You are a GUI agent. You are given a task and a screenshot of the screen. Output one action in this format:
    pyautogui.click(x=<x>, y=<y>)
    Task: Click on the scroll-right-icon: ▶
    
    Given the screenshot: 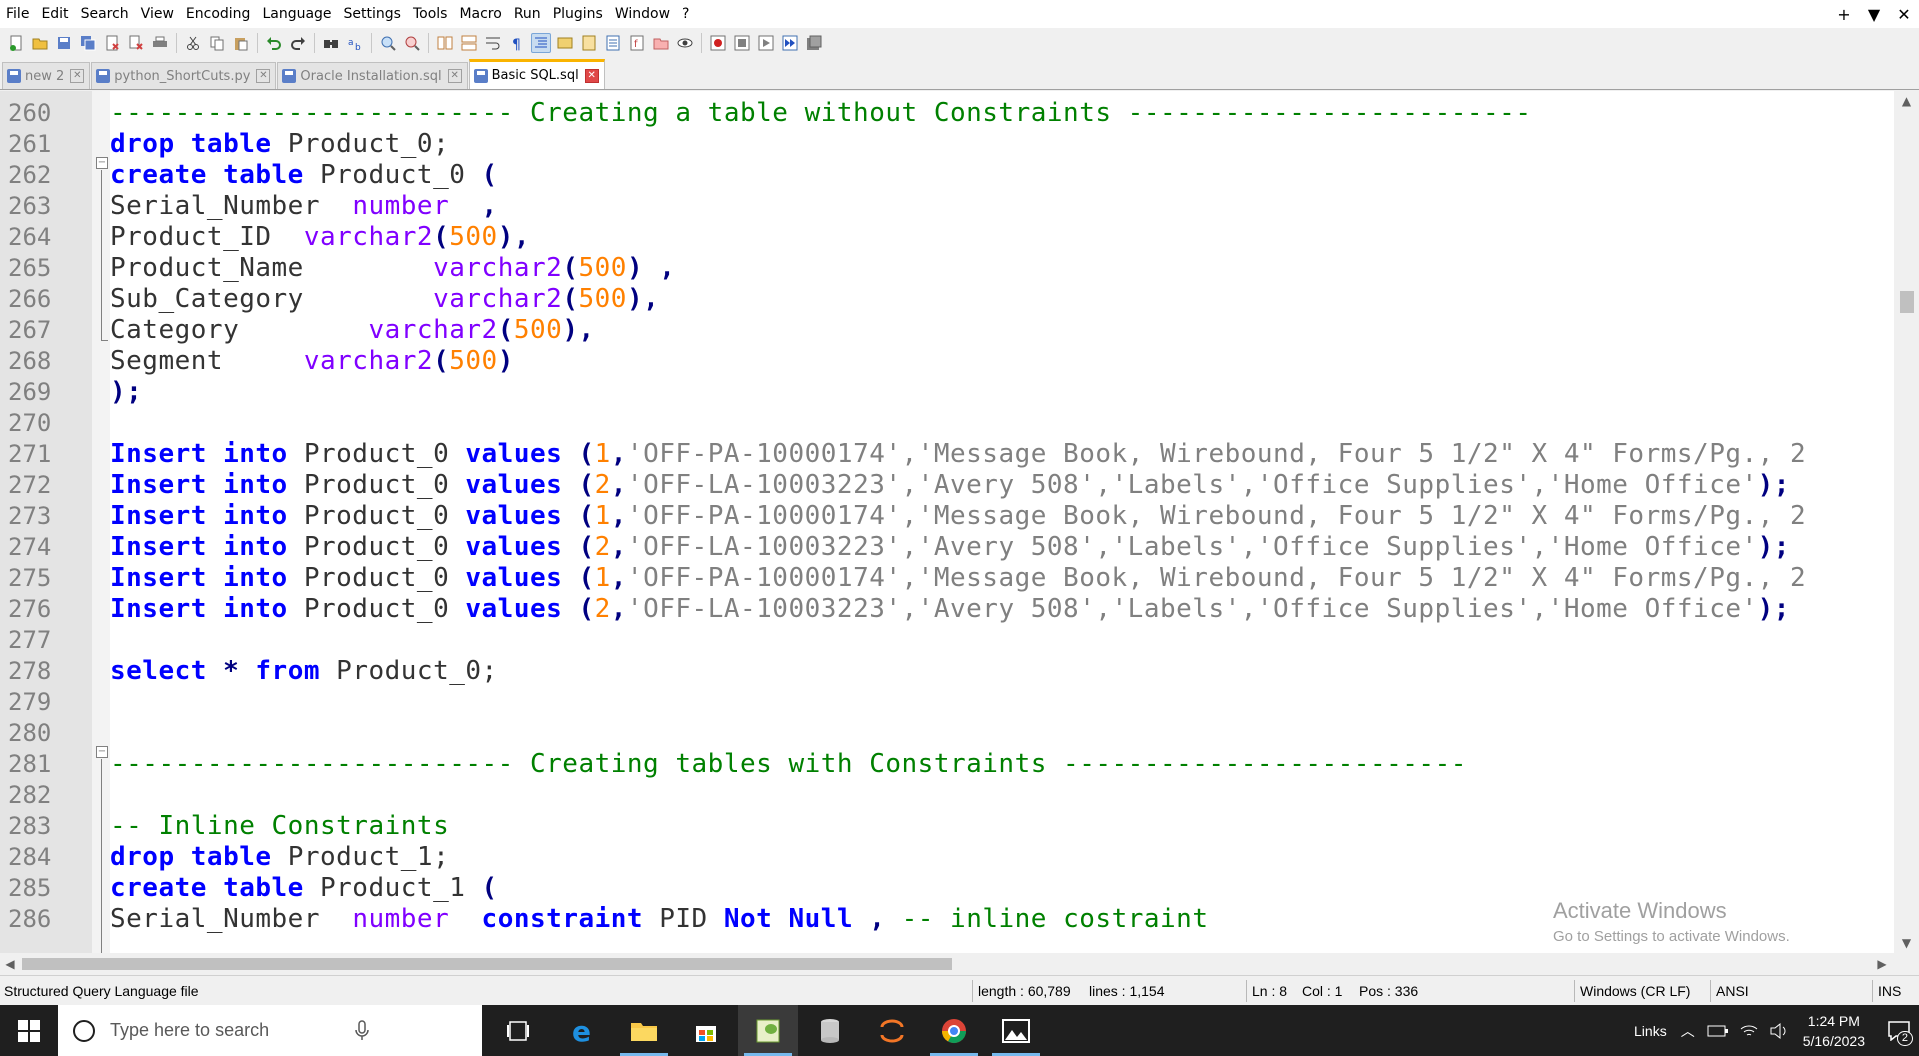 What is the action you would take?
    pyautogui.click(x=1882, y=964)
    